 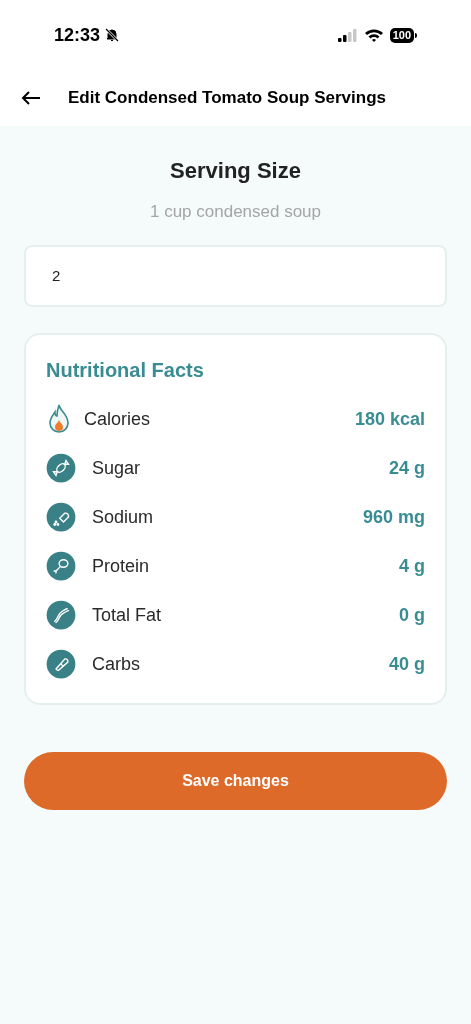 What do you see at coordinates (61, 566) in the screenshot?
I see `drumstick-icon` at bounding box center [61, 566].